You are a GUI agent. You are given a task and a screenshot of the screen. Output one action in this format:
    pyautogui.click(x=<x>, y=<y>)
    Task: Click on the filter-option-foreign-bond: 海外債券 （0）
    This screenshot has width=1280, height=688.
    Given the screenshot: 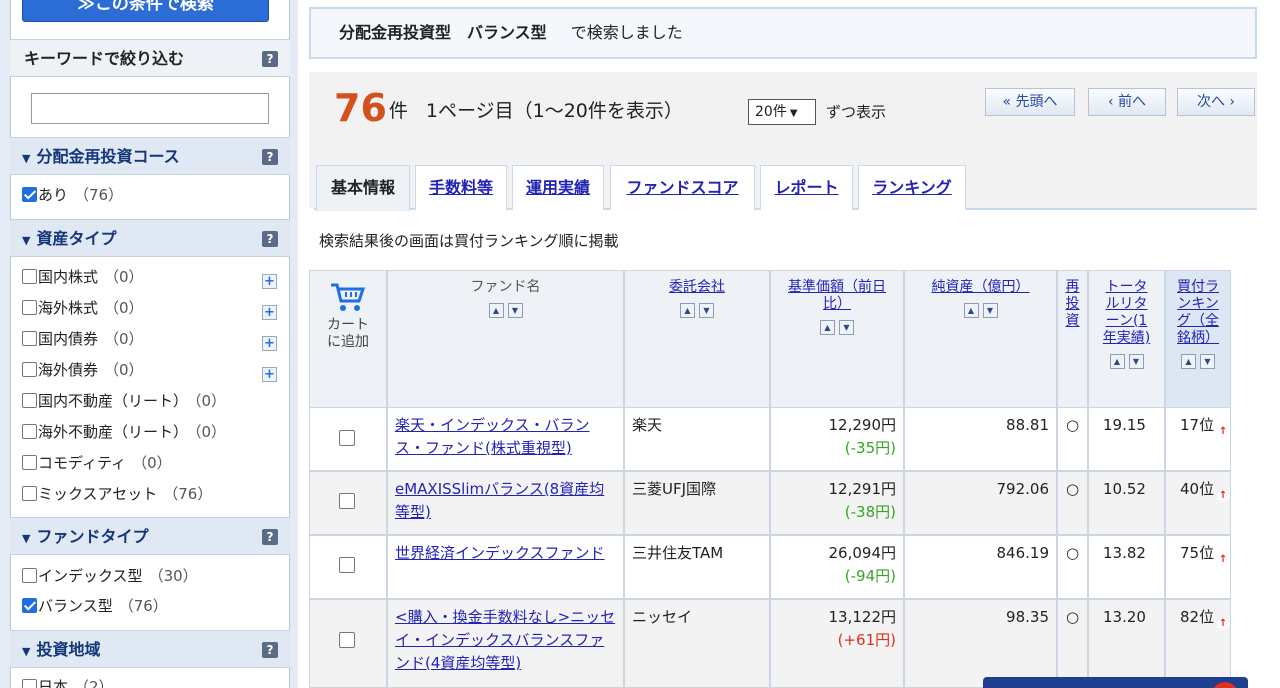 What is the action you would take?
    pyautogui.click(x=83, y=370)
    